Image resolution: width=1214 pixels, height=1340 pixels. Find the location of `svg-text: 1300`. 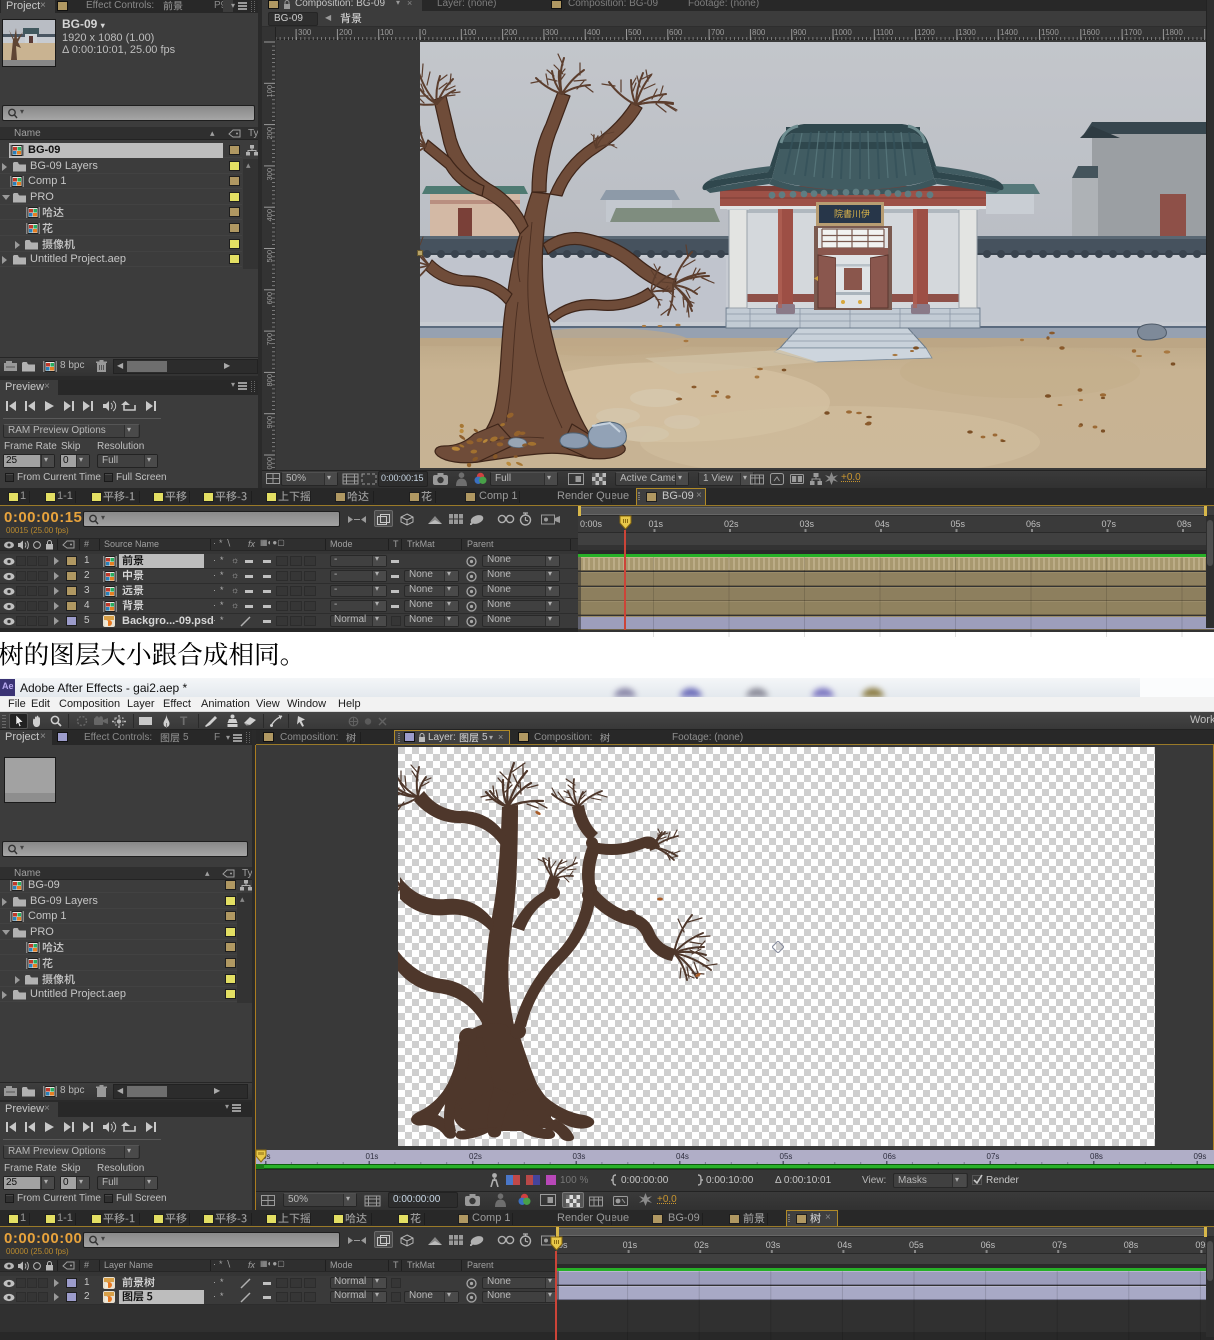

svg-text: 1300 is located at coordinates (967, 32).